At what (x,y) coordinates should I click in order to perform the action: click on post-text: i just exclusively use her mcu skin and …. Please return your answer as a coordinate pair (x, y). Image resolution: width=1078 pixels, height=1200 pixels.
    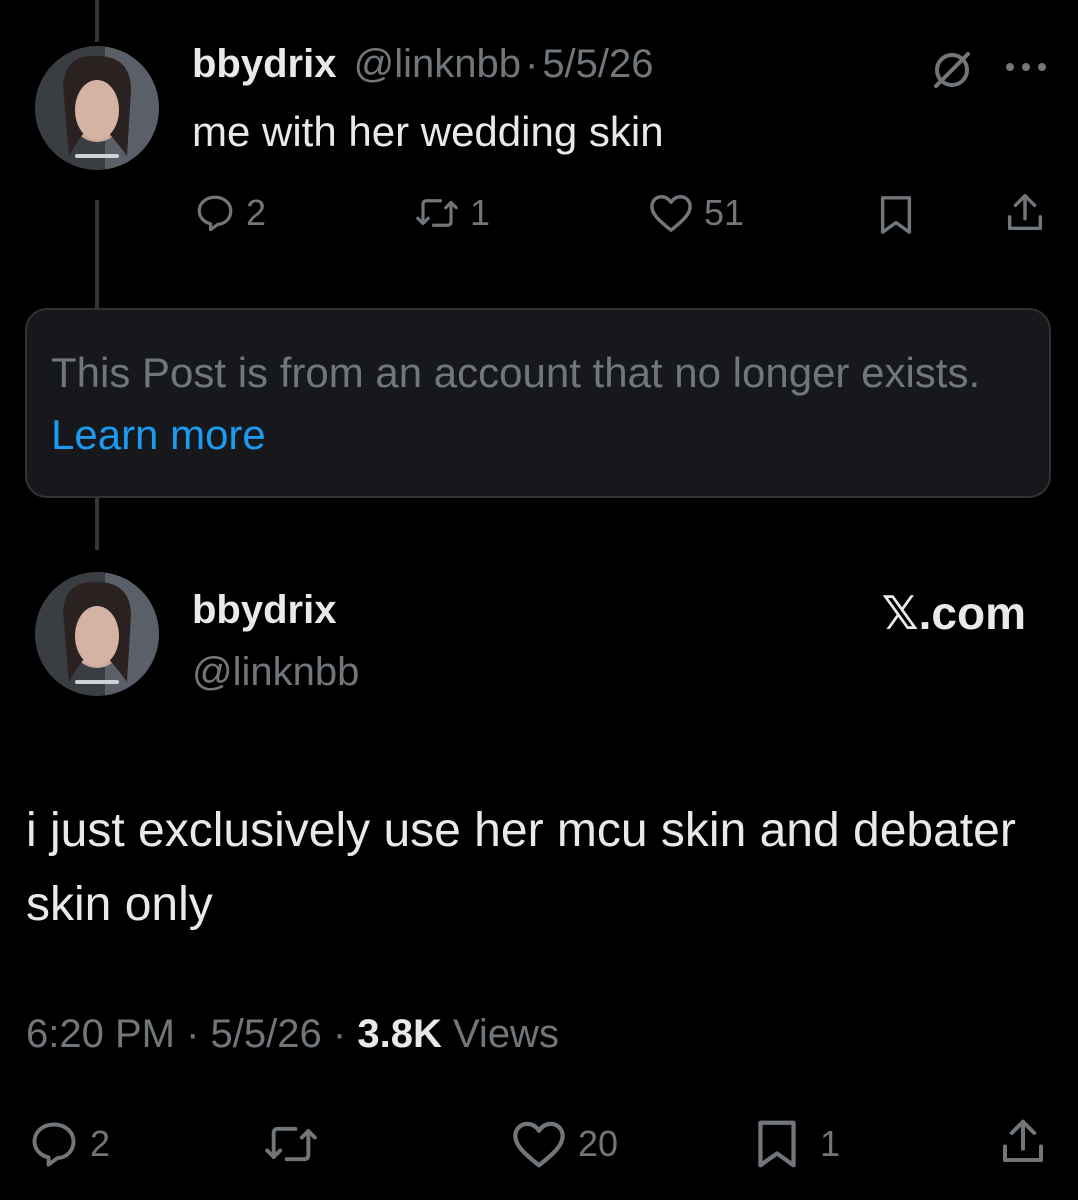
    Looking at the image, I should click on (521, 867).